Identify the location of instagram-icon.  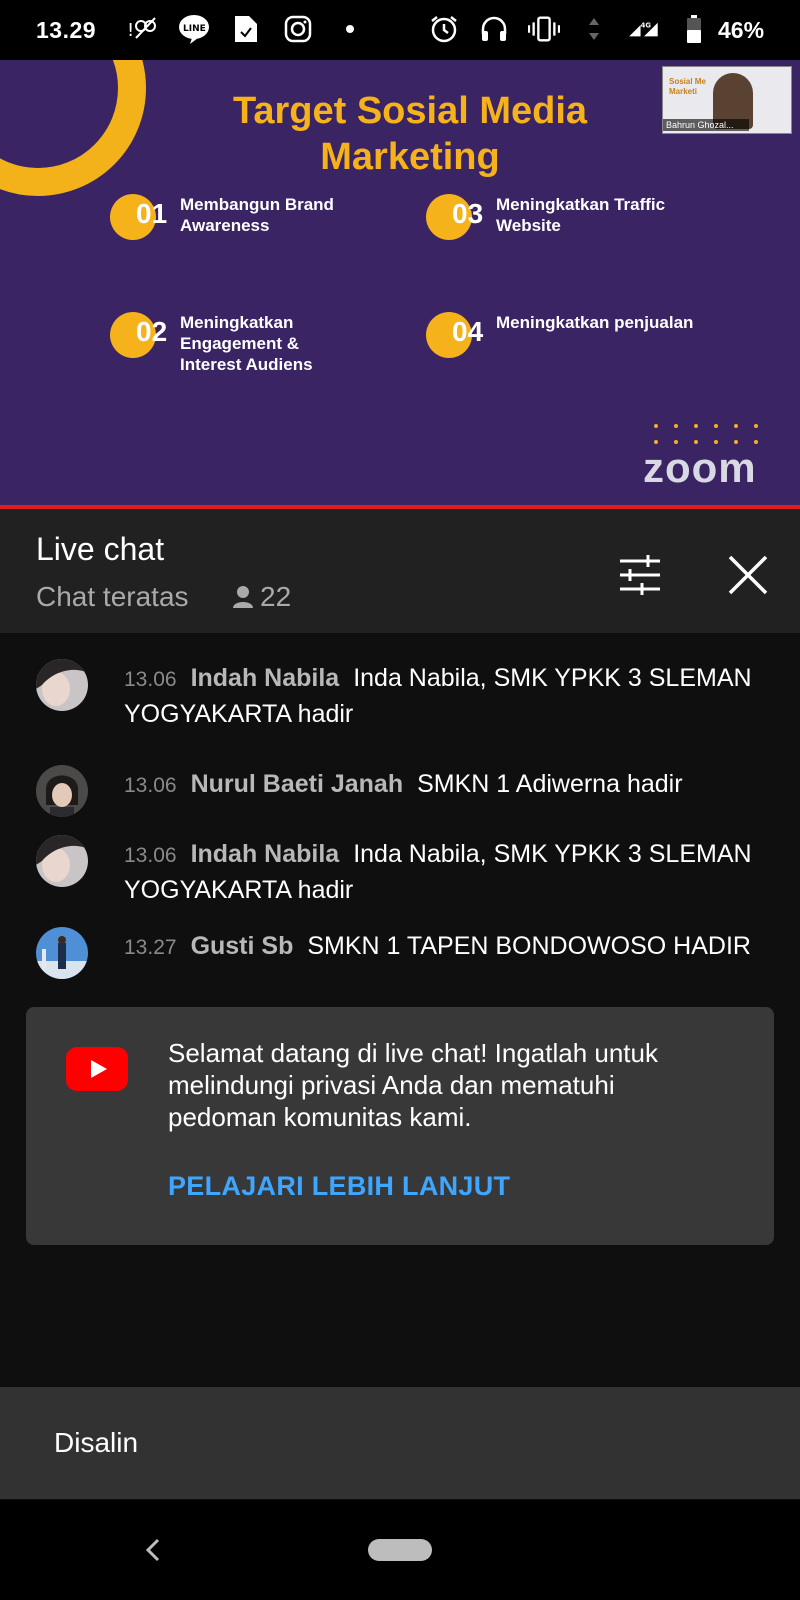
(298, 29).